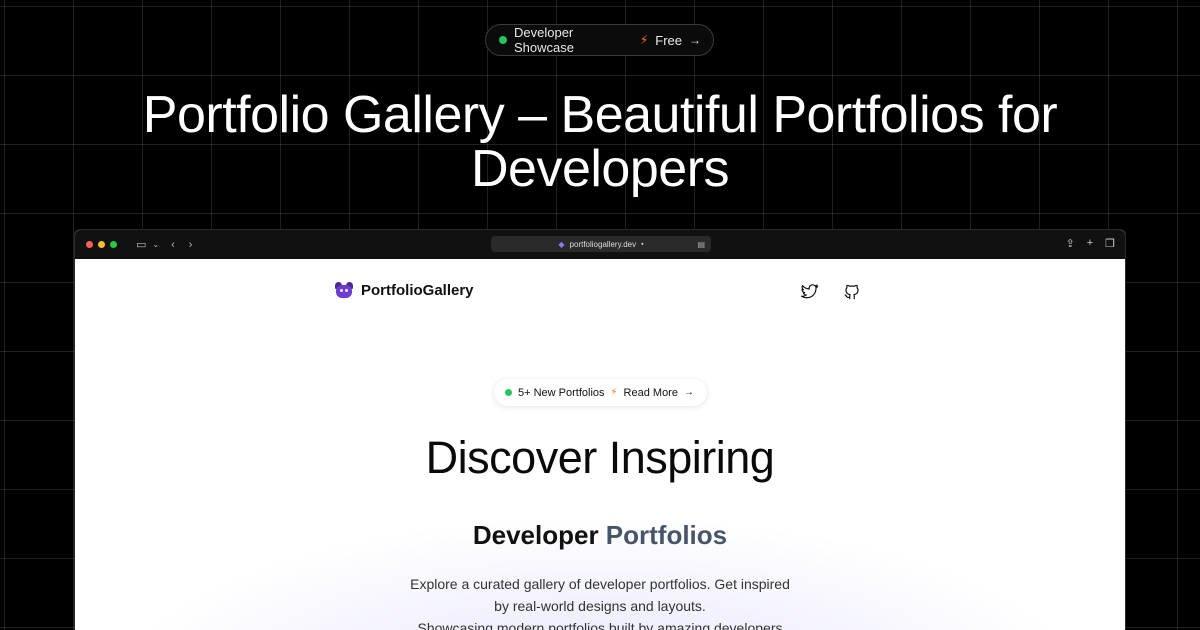 The width and height of the screenshot is (1200, 630). I want to click on site-favicon-icon: ◆, so click(561, 244).